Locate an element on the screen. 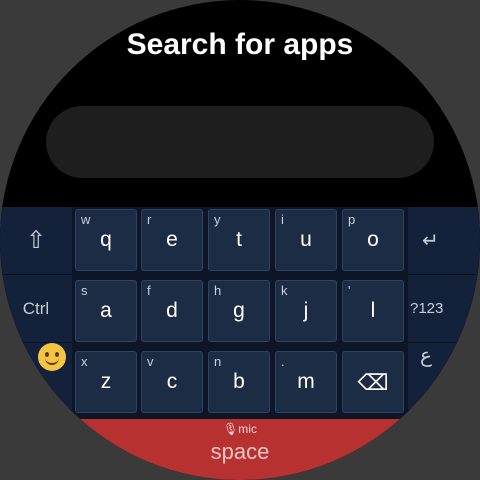 This screenshot has width=480, height=480. key-u: i u is located at coordinates (306, 240).